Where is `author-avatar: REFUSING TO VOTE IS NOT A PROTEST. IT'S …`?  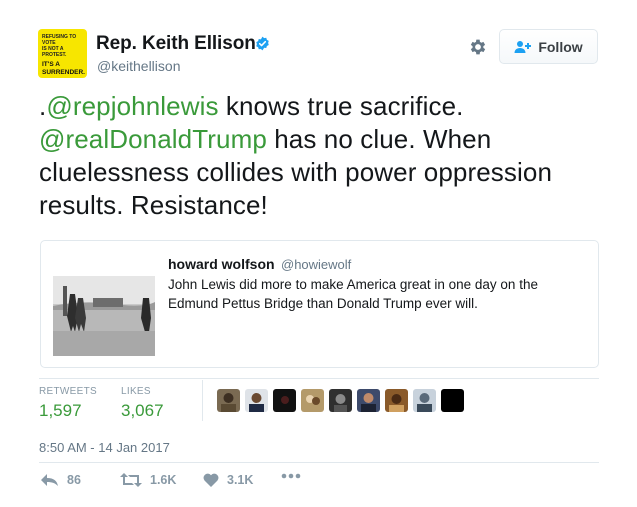
author-avatar: REFUSING TO VOTE IS NOT A PROTEST. IT'S … is located at coordinates (62, 53).